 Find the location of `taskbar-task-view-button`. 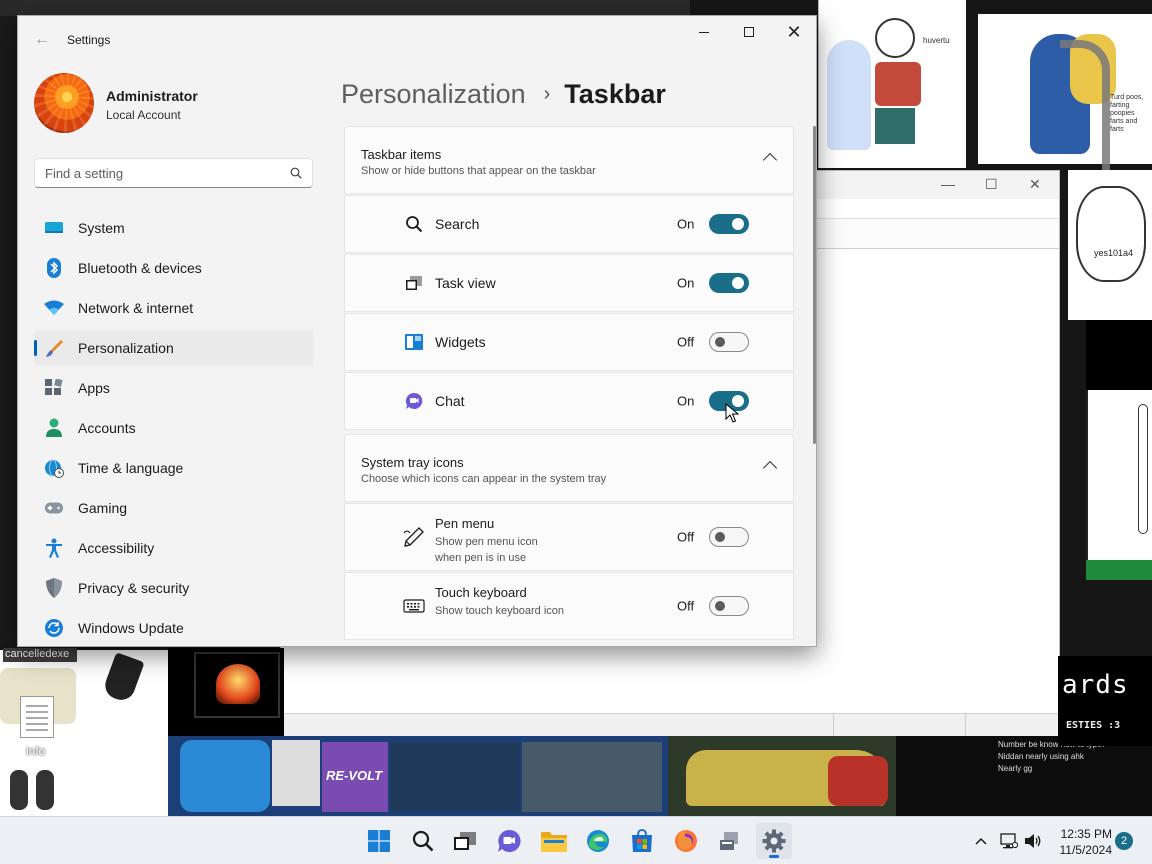

taskbar-task-view-button is located at coordinates (465, 841).